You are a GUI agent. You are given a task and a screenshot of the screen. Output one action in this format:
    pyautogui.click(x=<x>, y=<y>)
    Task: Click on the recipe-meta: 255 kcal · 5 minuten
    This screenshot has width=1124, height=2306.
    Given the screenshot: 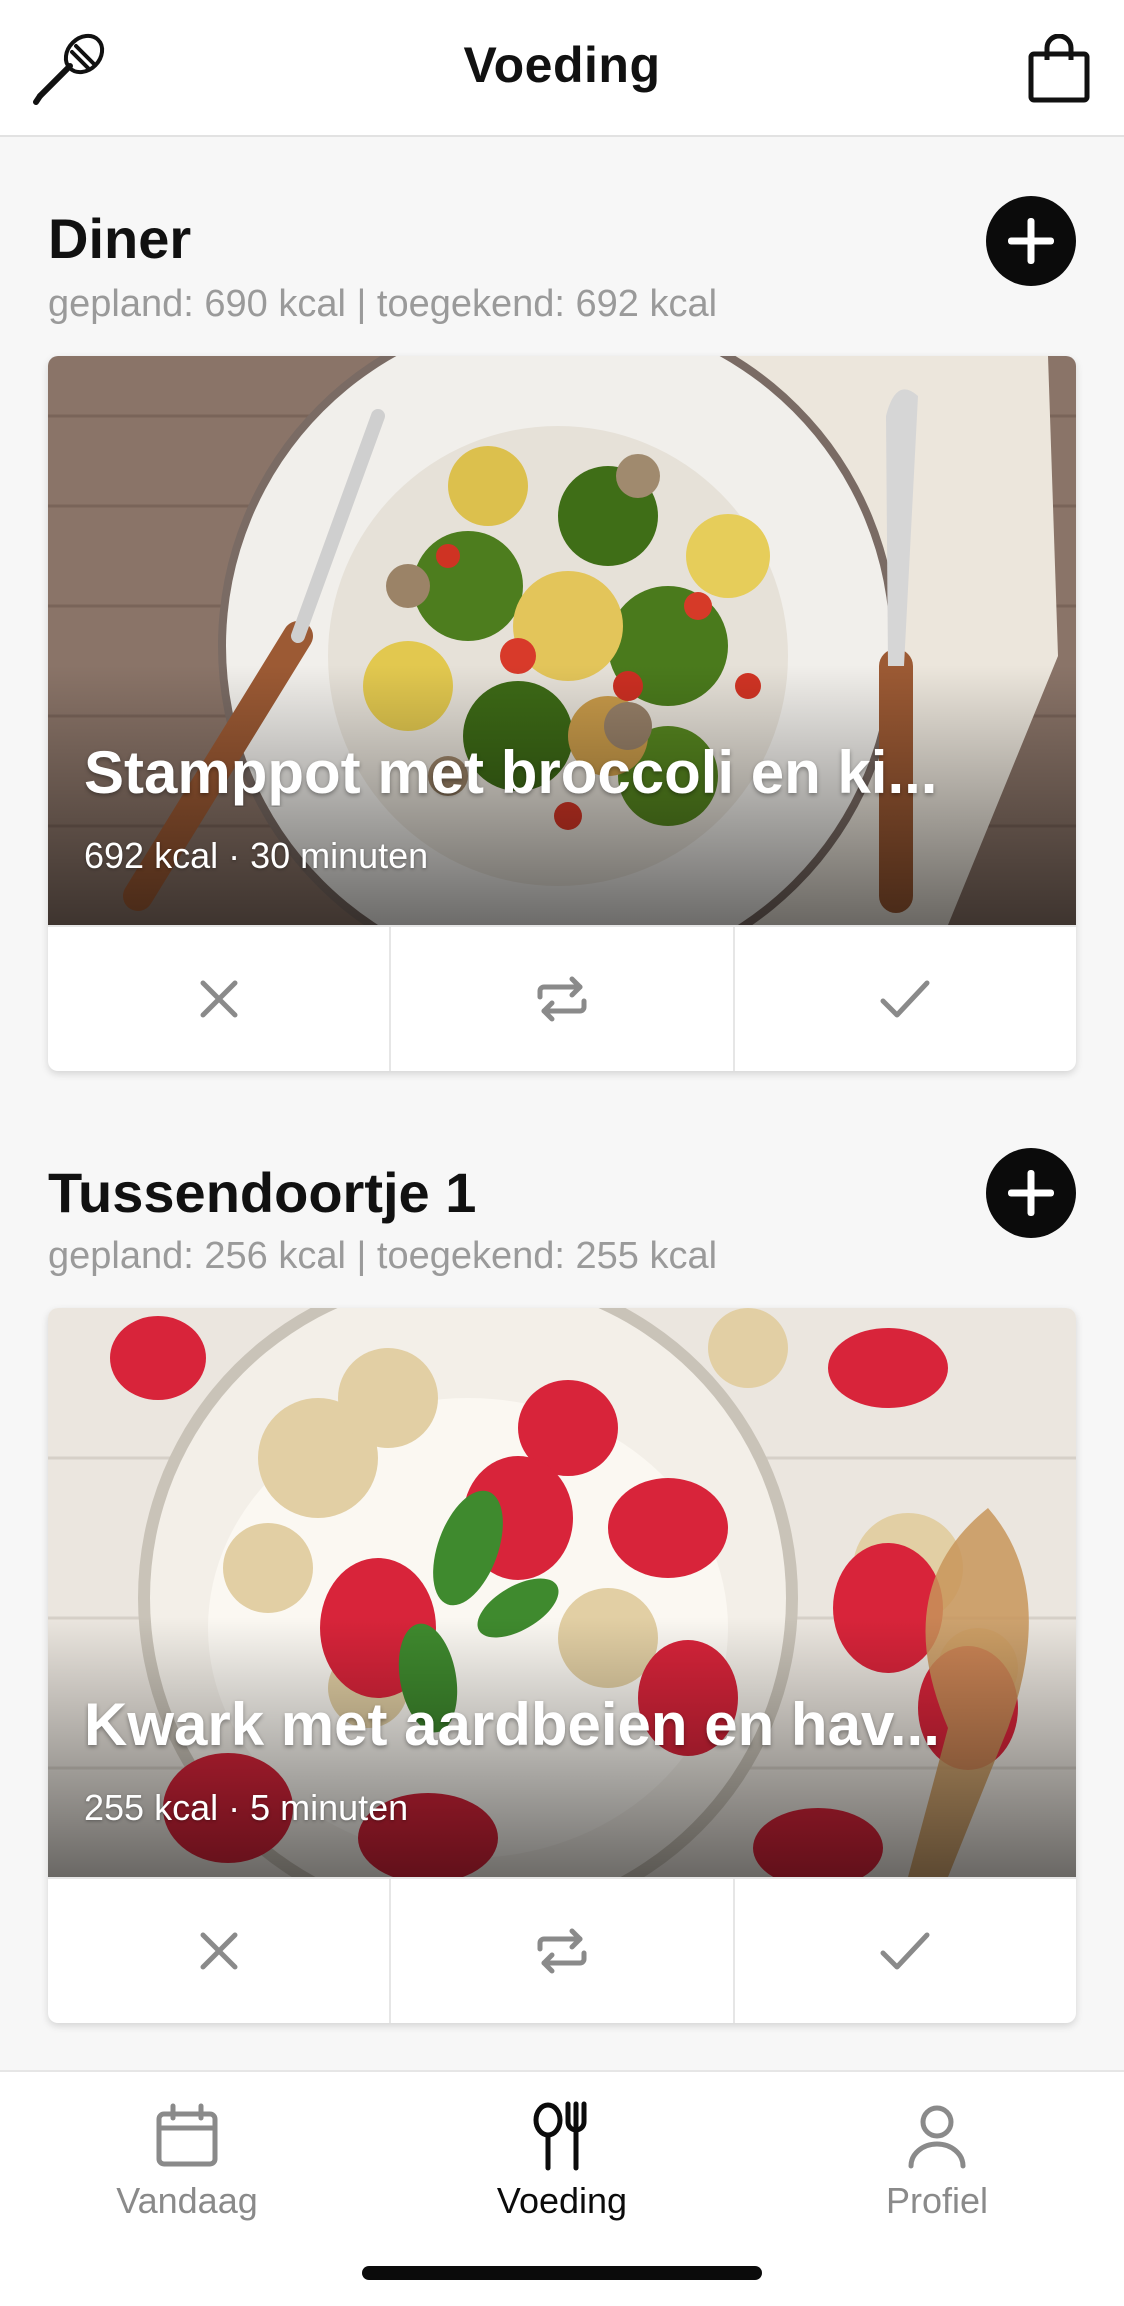 What is the action you would take?
    pyautogui.click(x=246, y=1807)
    